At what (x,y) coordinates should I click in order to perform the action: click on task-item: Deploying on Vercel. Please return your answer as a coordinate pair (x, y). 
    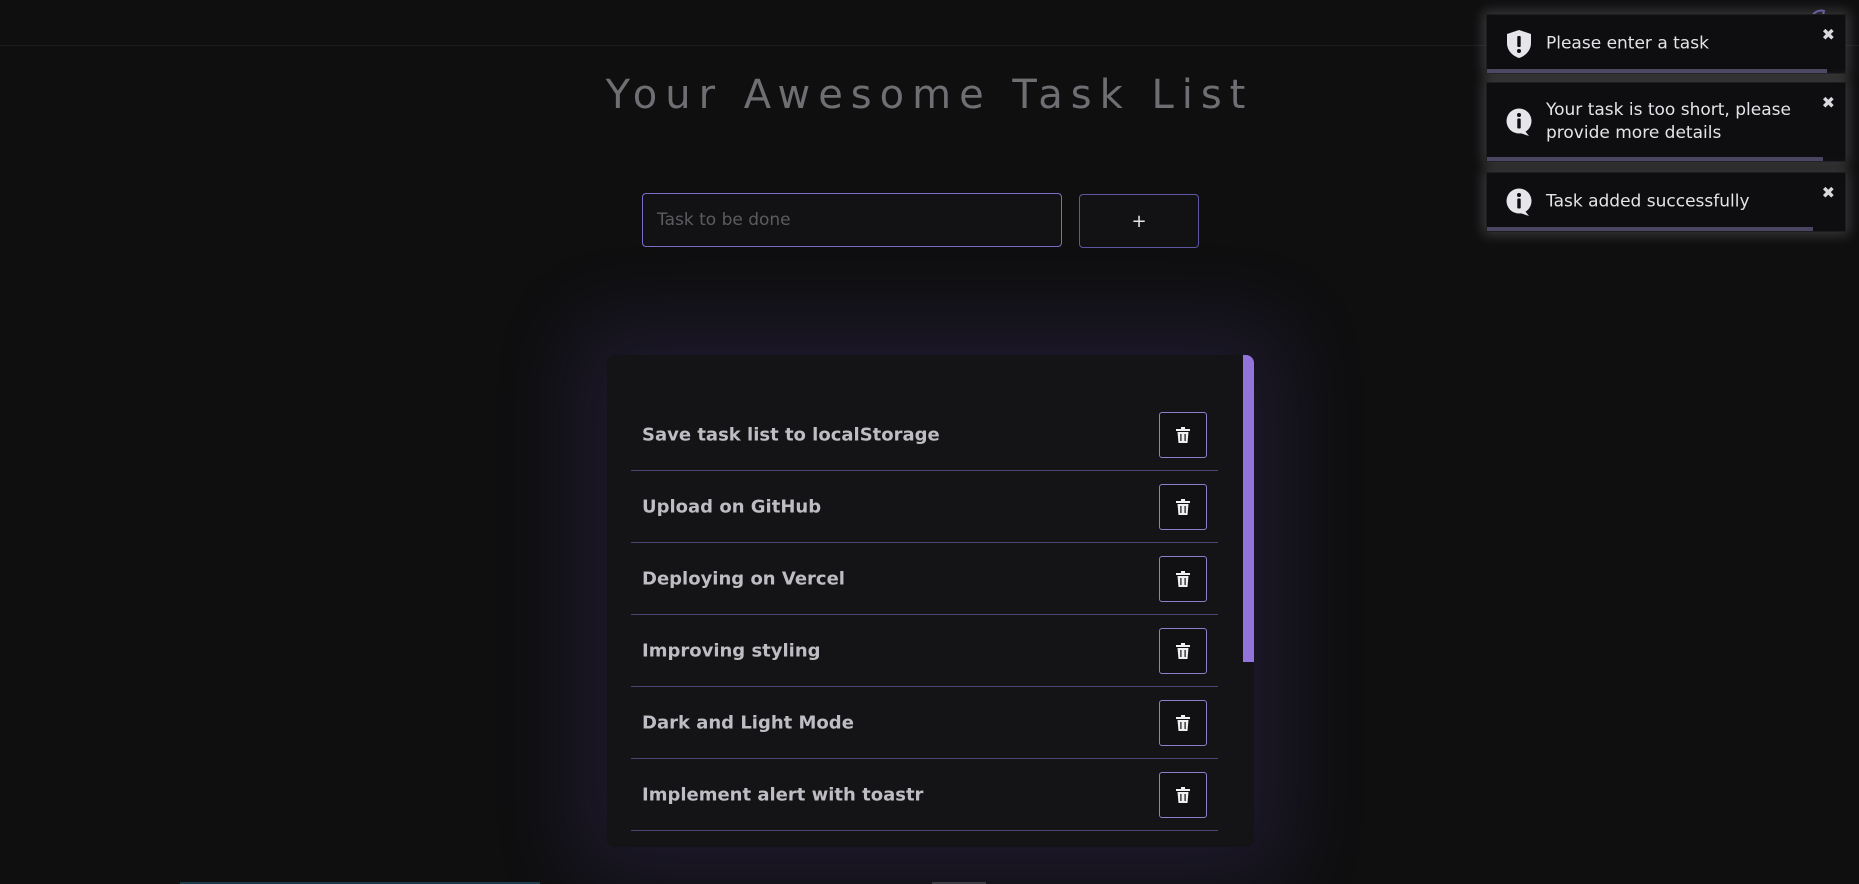
    Looking at the image, I should click on (924, 579).